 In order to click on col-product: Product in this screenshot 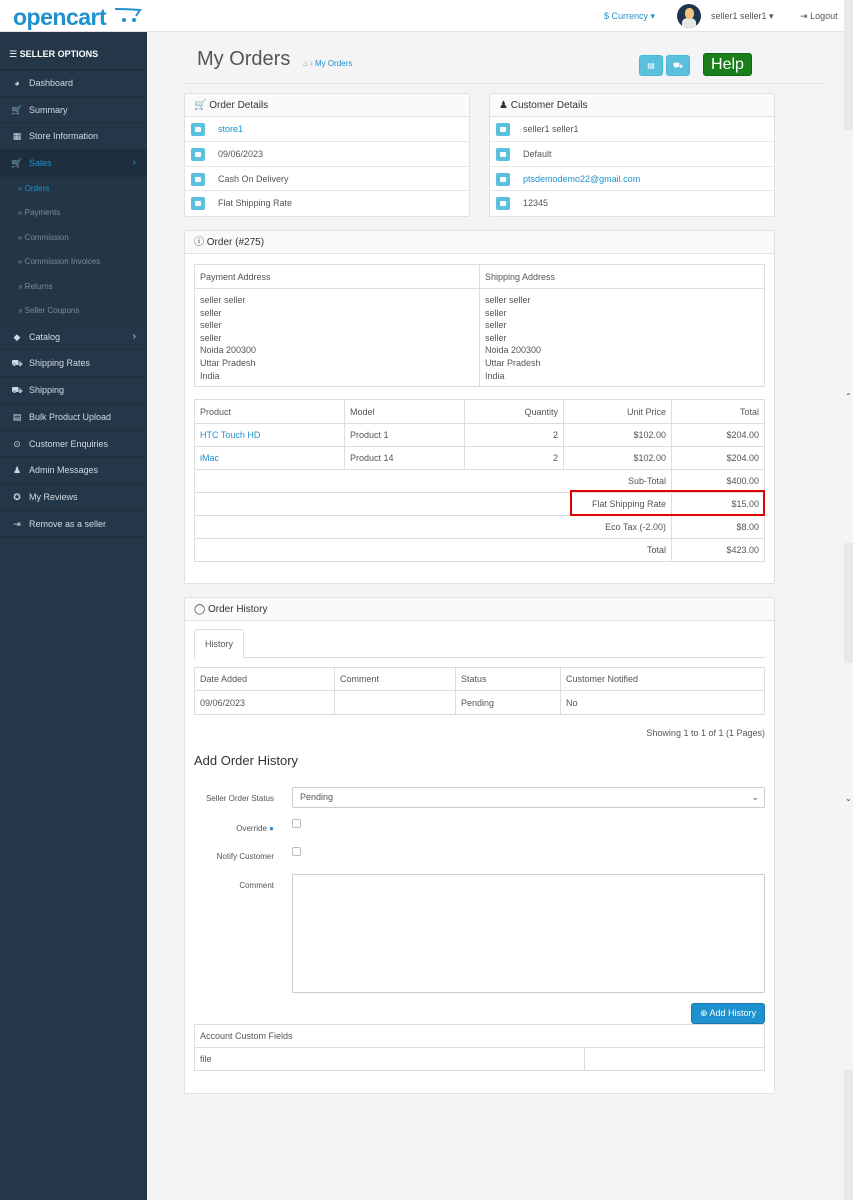, I will do `click(269, 411)`.